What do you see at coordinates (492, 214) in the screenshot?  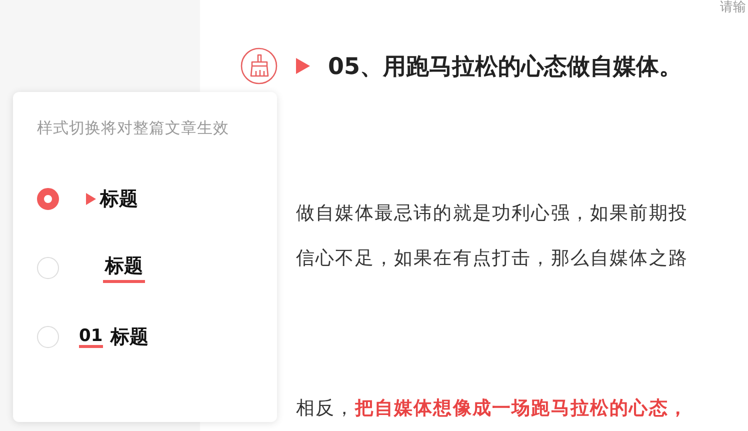 I see `paragraph: 做自媒体最忌讳的就是功利心强，如果前期投` at bounding box center [492, 214].